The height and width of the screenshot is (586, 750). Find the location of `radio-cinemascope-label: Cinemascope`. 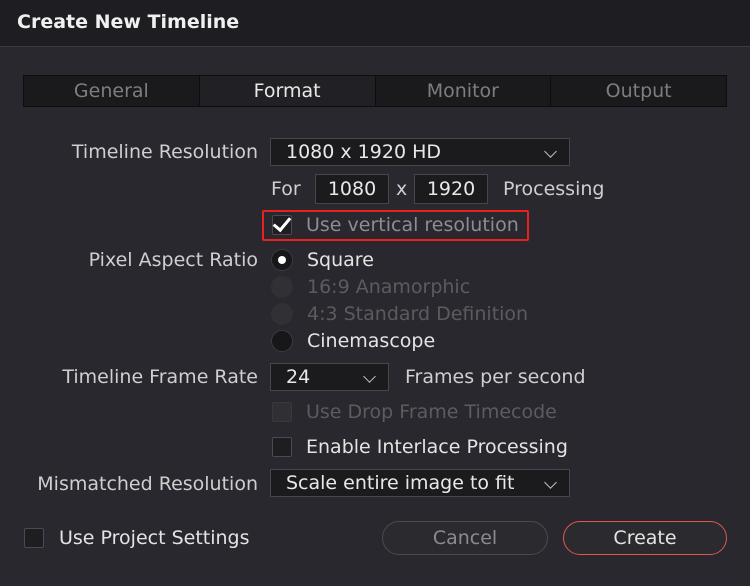

radio-cinemascope-label: Cinemascope is located at coordinates (371, 341).